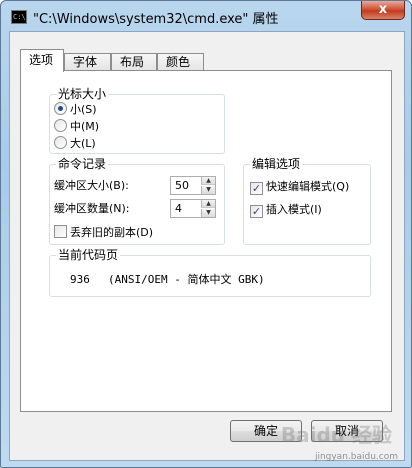 The height and width of the screenshot is (468, 412). I want to click on insert-mode-checkbox: ✓ 插入模式(I), so click(286, 210).